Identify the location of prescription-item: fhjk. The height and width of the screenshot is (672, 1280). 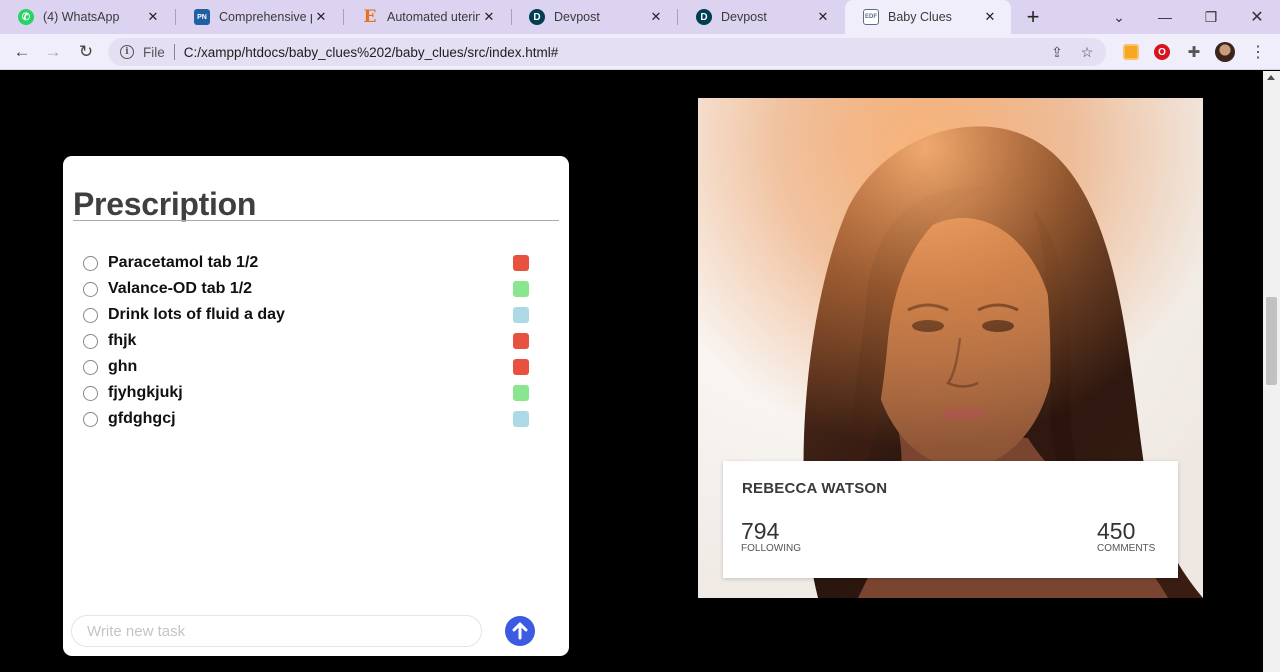
(306, 341).